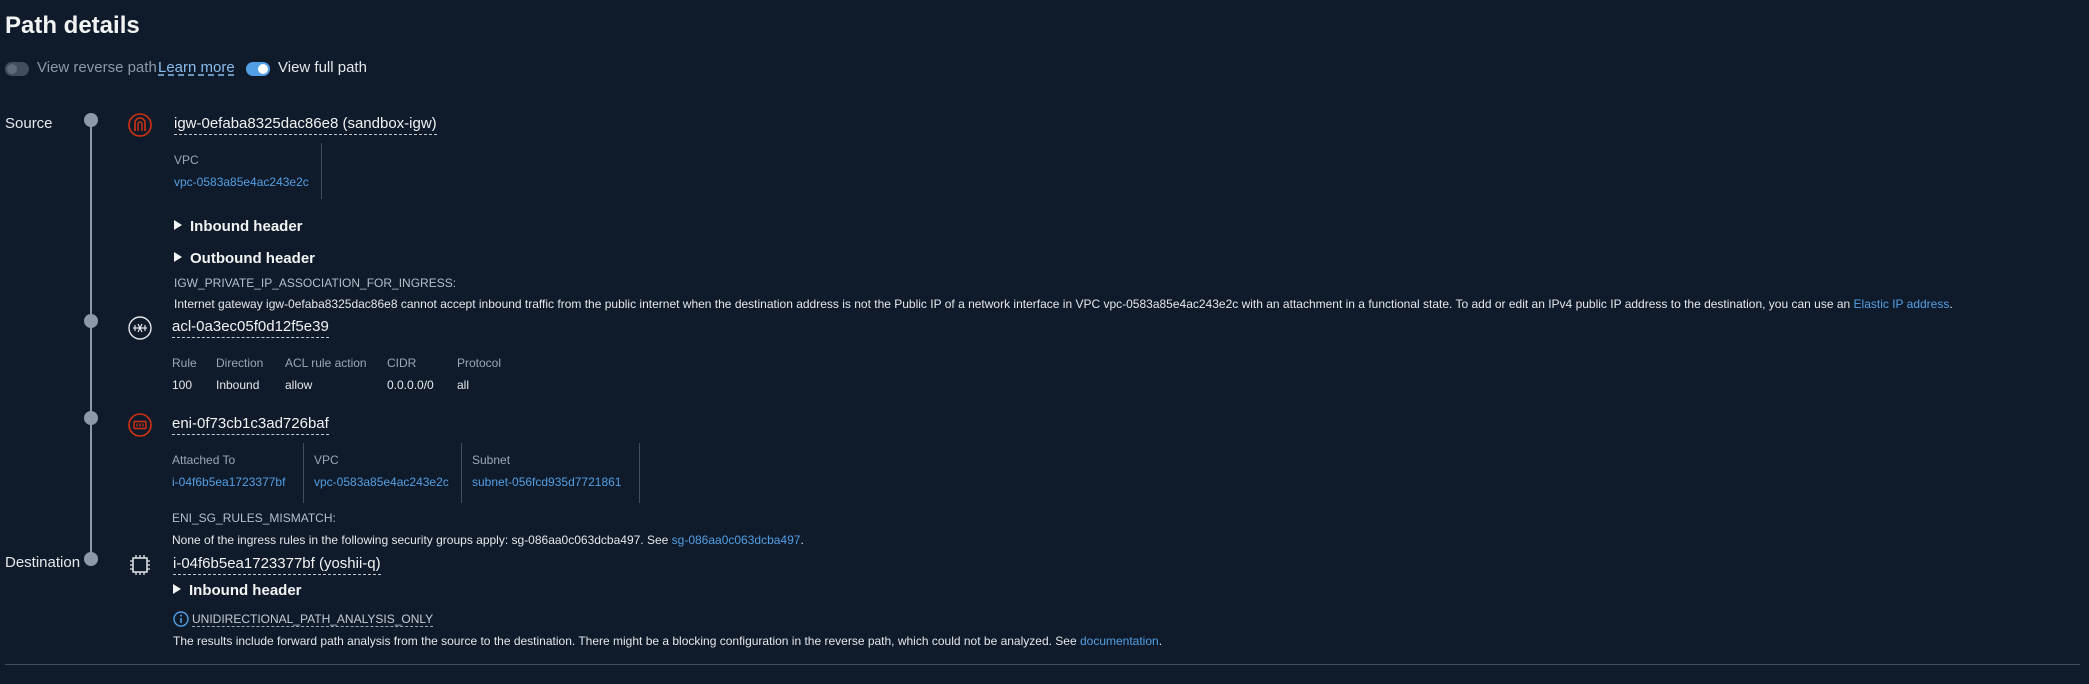 The image size is (2089, 684). Describe the element at coordinates (463, 385) in the screenshot. I see `acl-protocol-value: all` at that location.